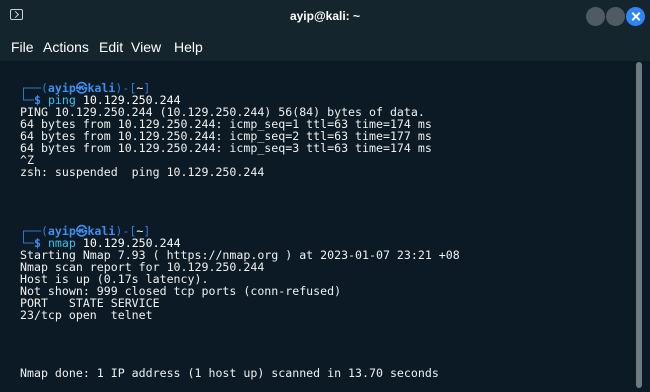  I want to click on scrollbar, so click(639, 225).